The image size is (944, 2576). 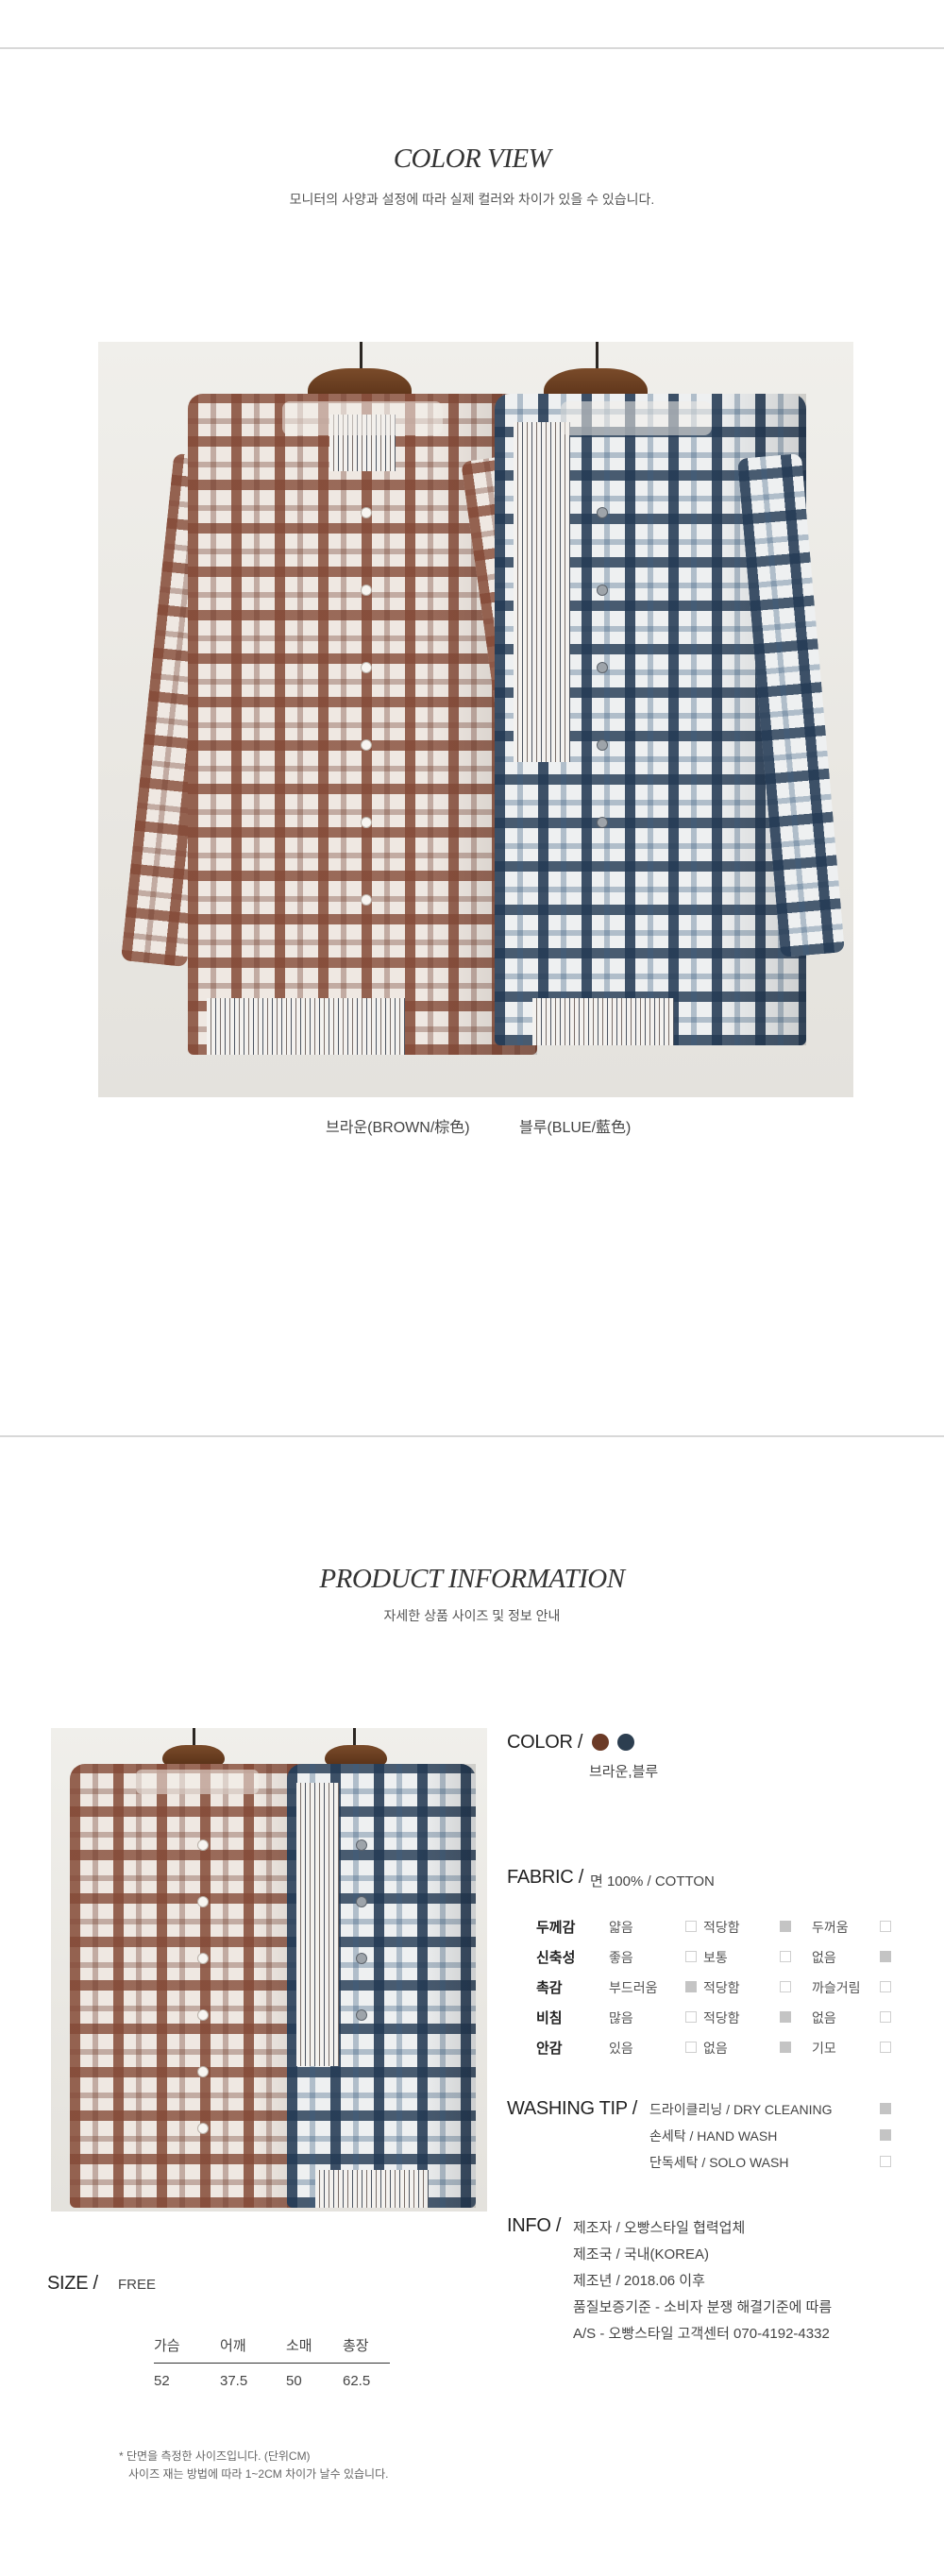 I want to click on size-label: SIZE /, so click(x=72, y=2283).